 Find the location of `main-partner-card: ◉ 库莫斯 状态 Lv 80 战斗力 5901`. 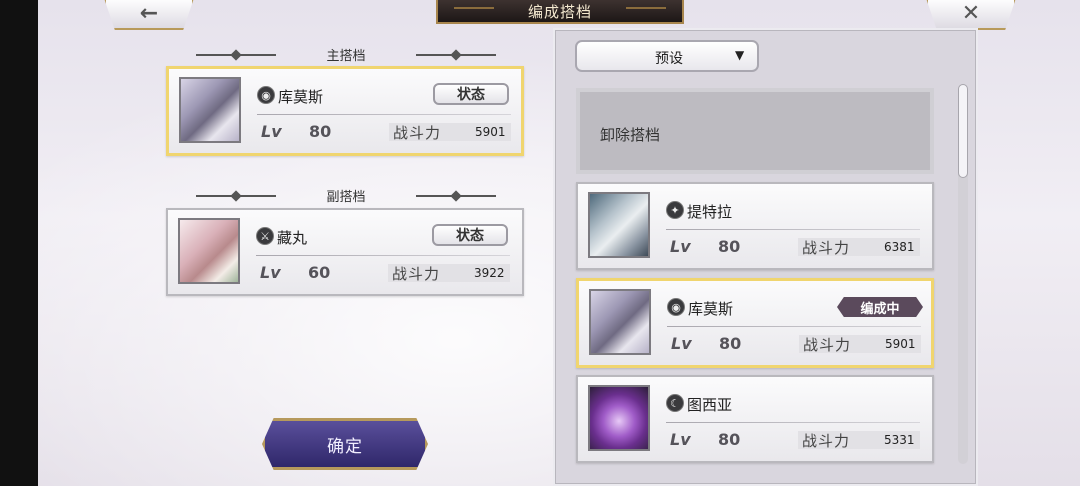

main-partner-card: ◉ 库莫斯 状态 Lv 80 战斗力 5901 is located at coordinates (345, 111).